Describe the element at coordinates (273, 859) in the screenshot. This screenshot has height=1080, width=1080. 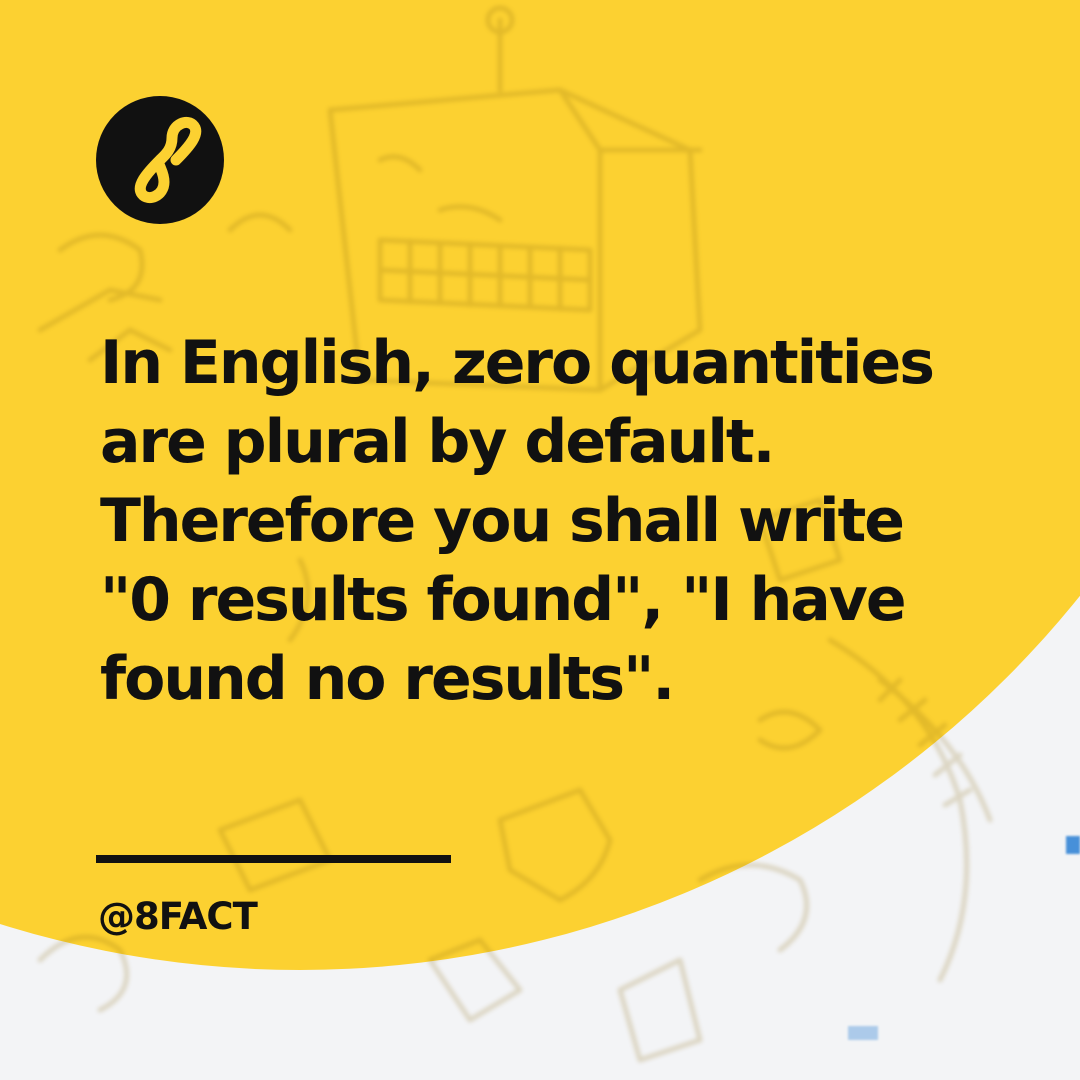
I see `divider` at that location.